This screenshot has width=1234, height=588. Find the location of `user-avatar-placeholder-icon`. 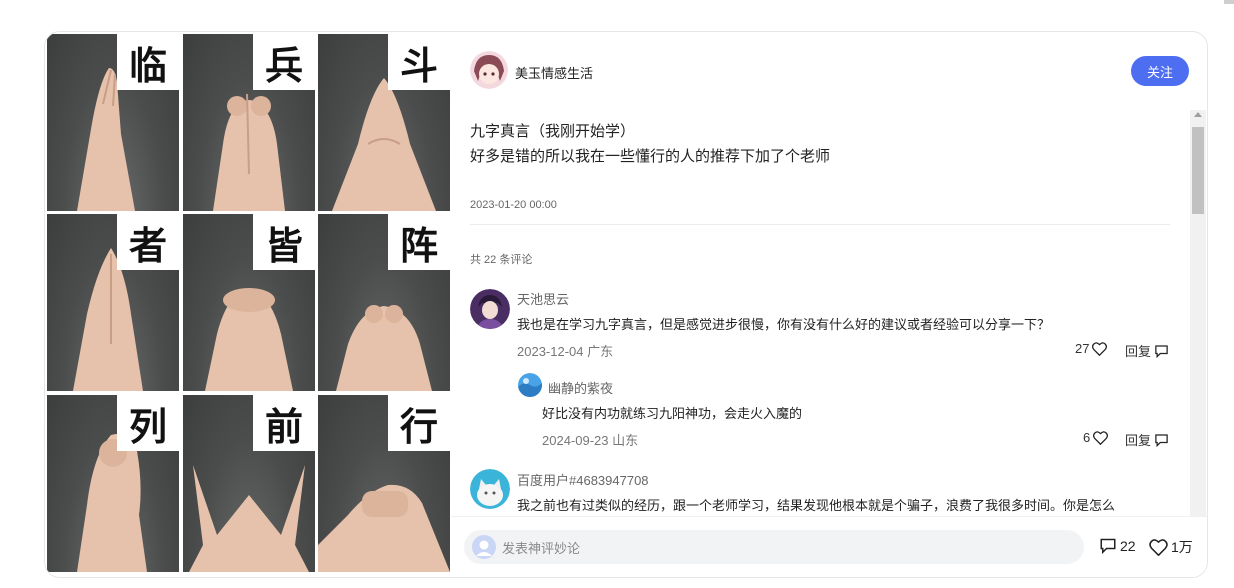

user-avatar-placeholder-icon is located at coordinates (484, 547).